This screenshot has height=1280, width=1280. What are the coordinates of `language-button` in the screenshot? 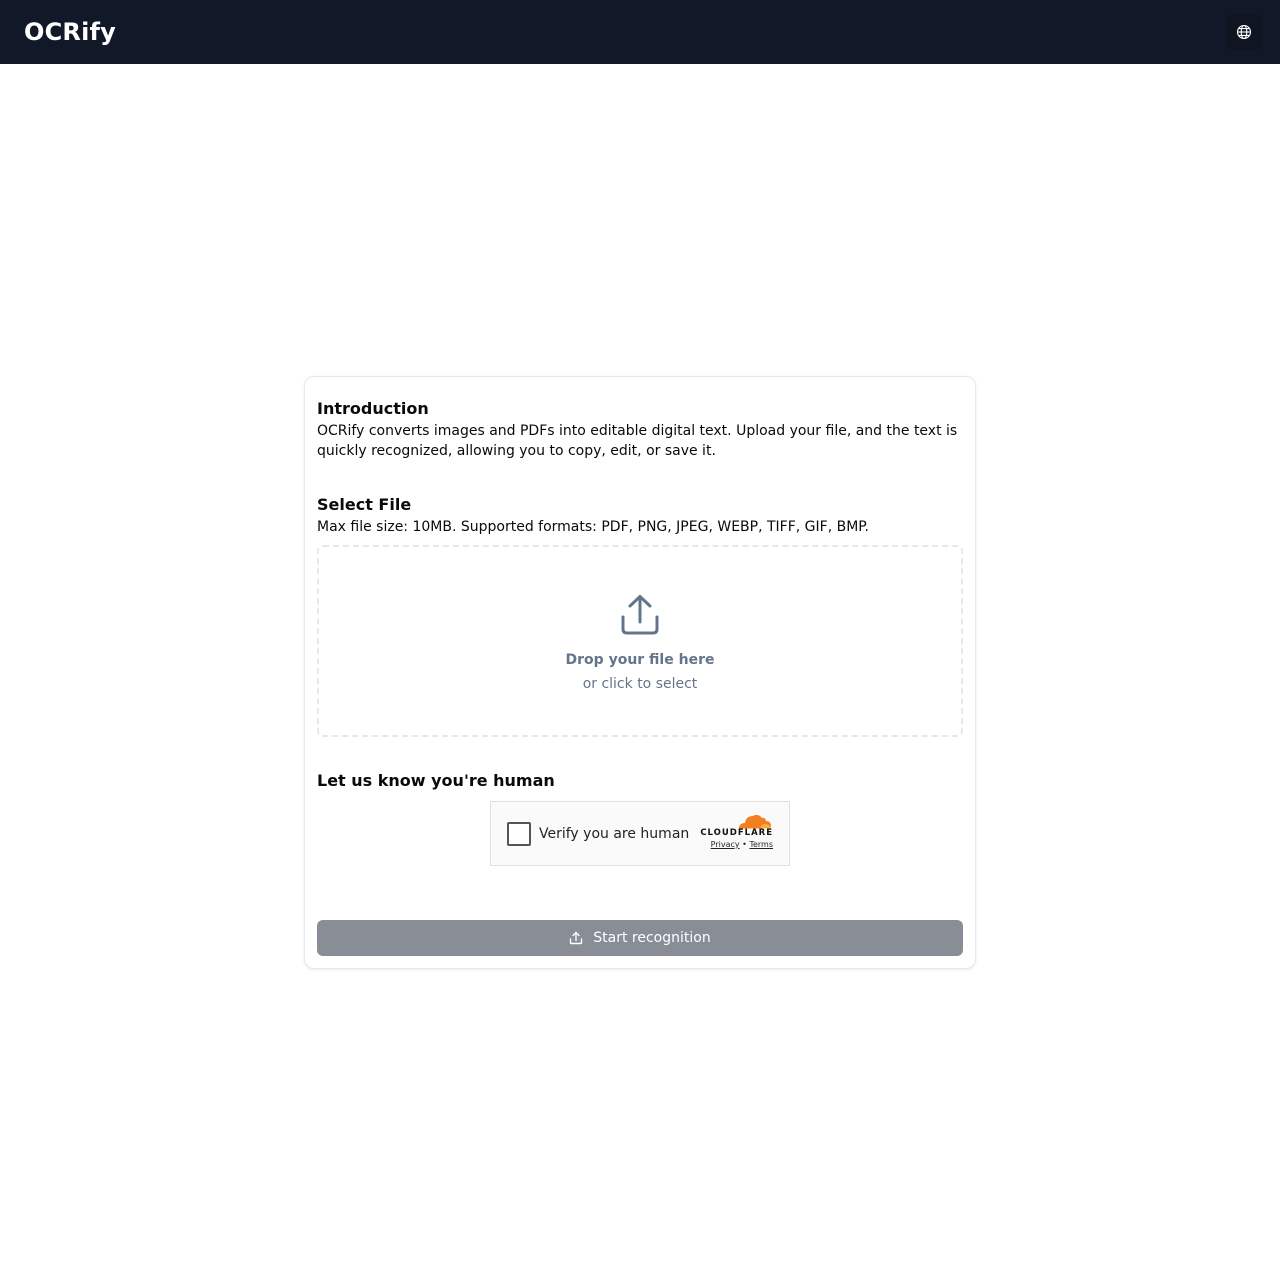 It's located at (1244, 32).